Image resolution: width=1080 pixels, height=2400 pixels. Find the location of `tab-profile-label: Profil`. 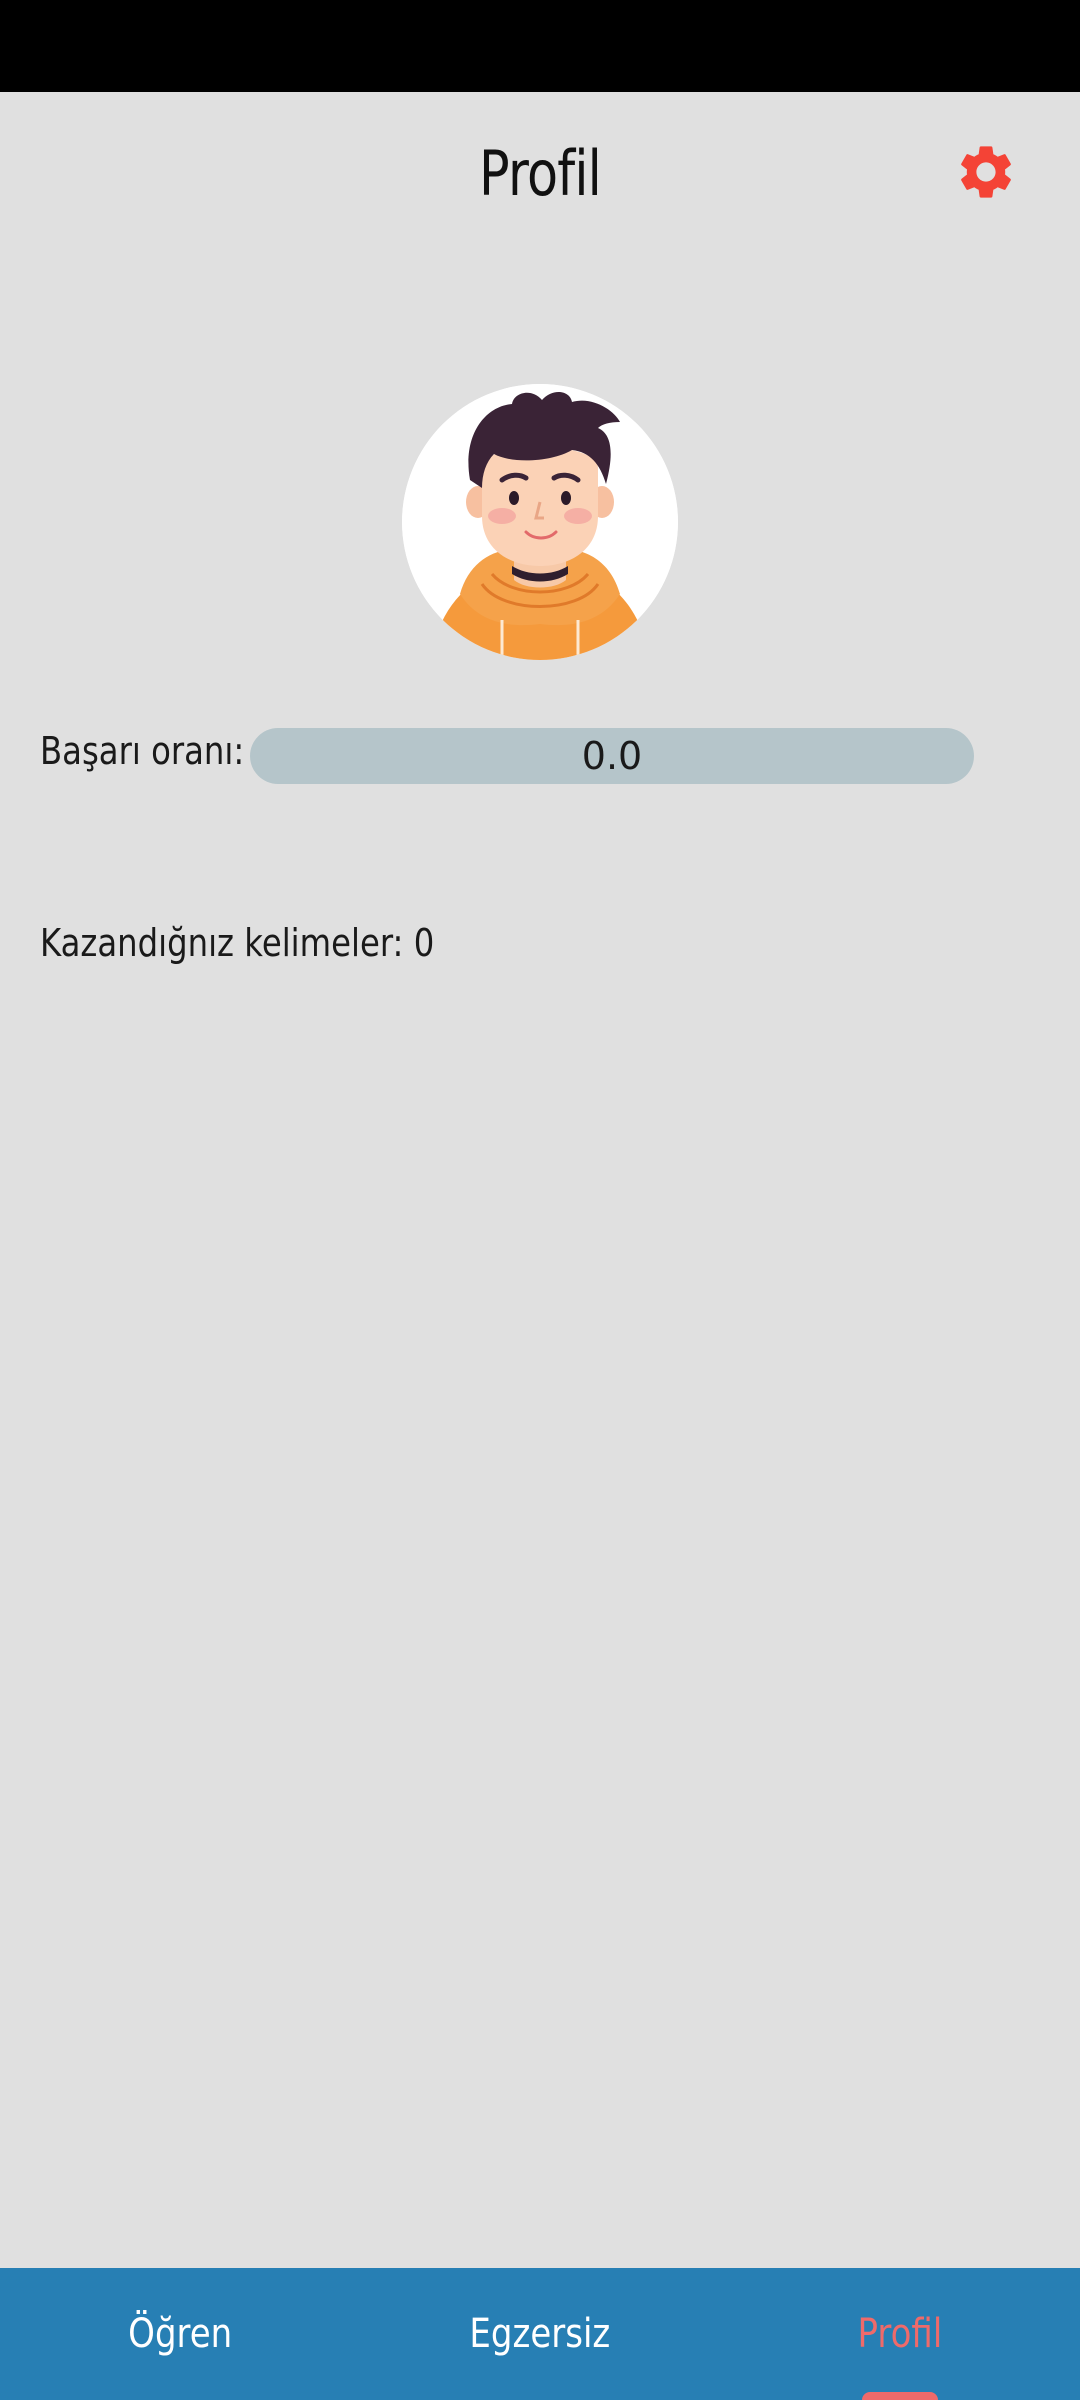

tab-profile-label: Profil is located at coordinates (900, 2334).